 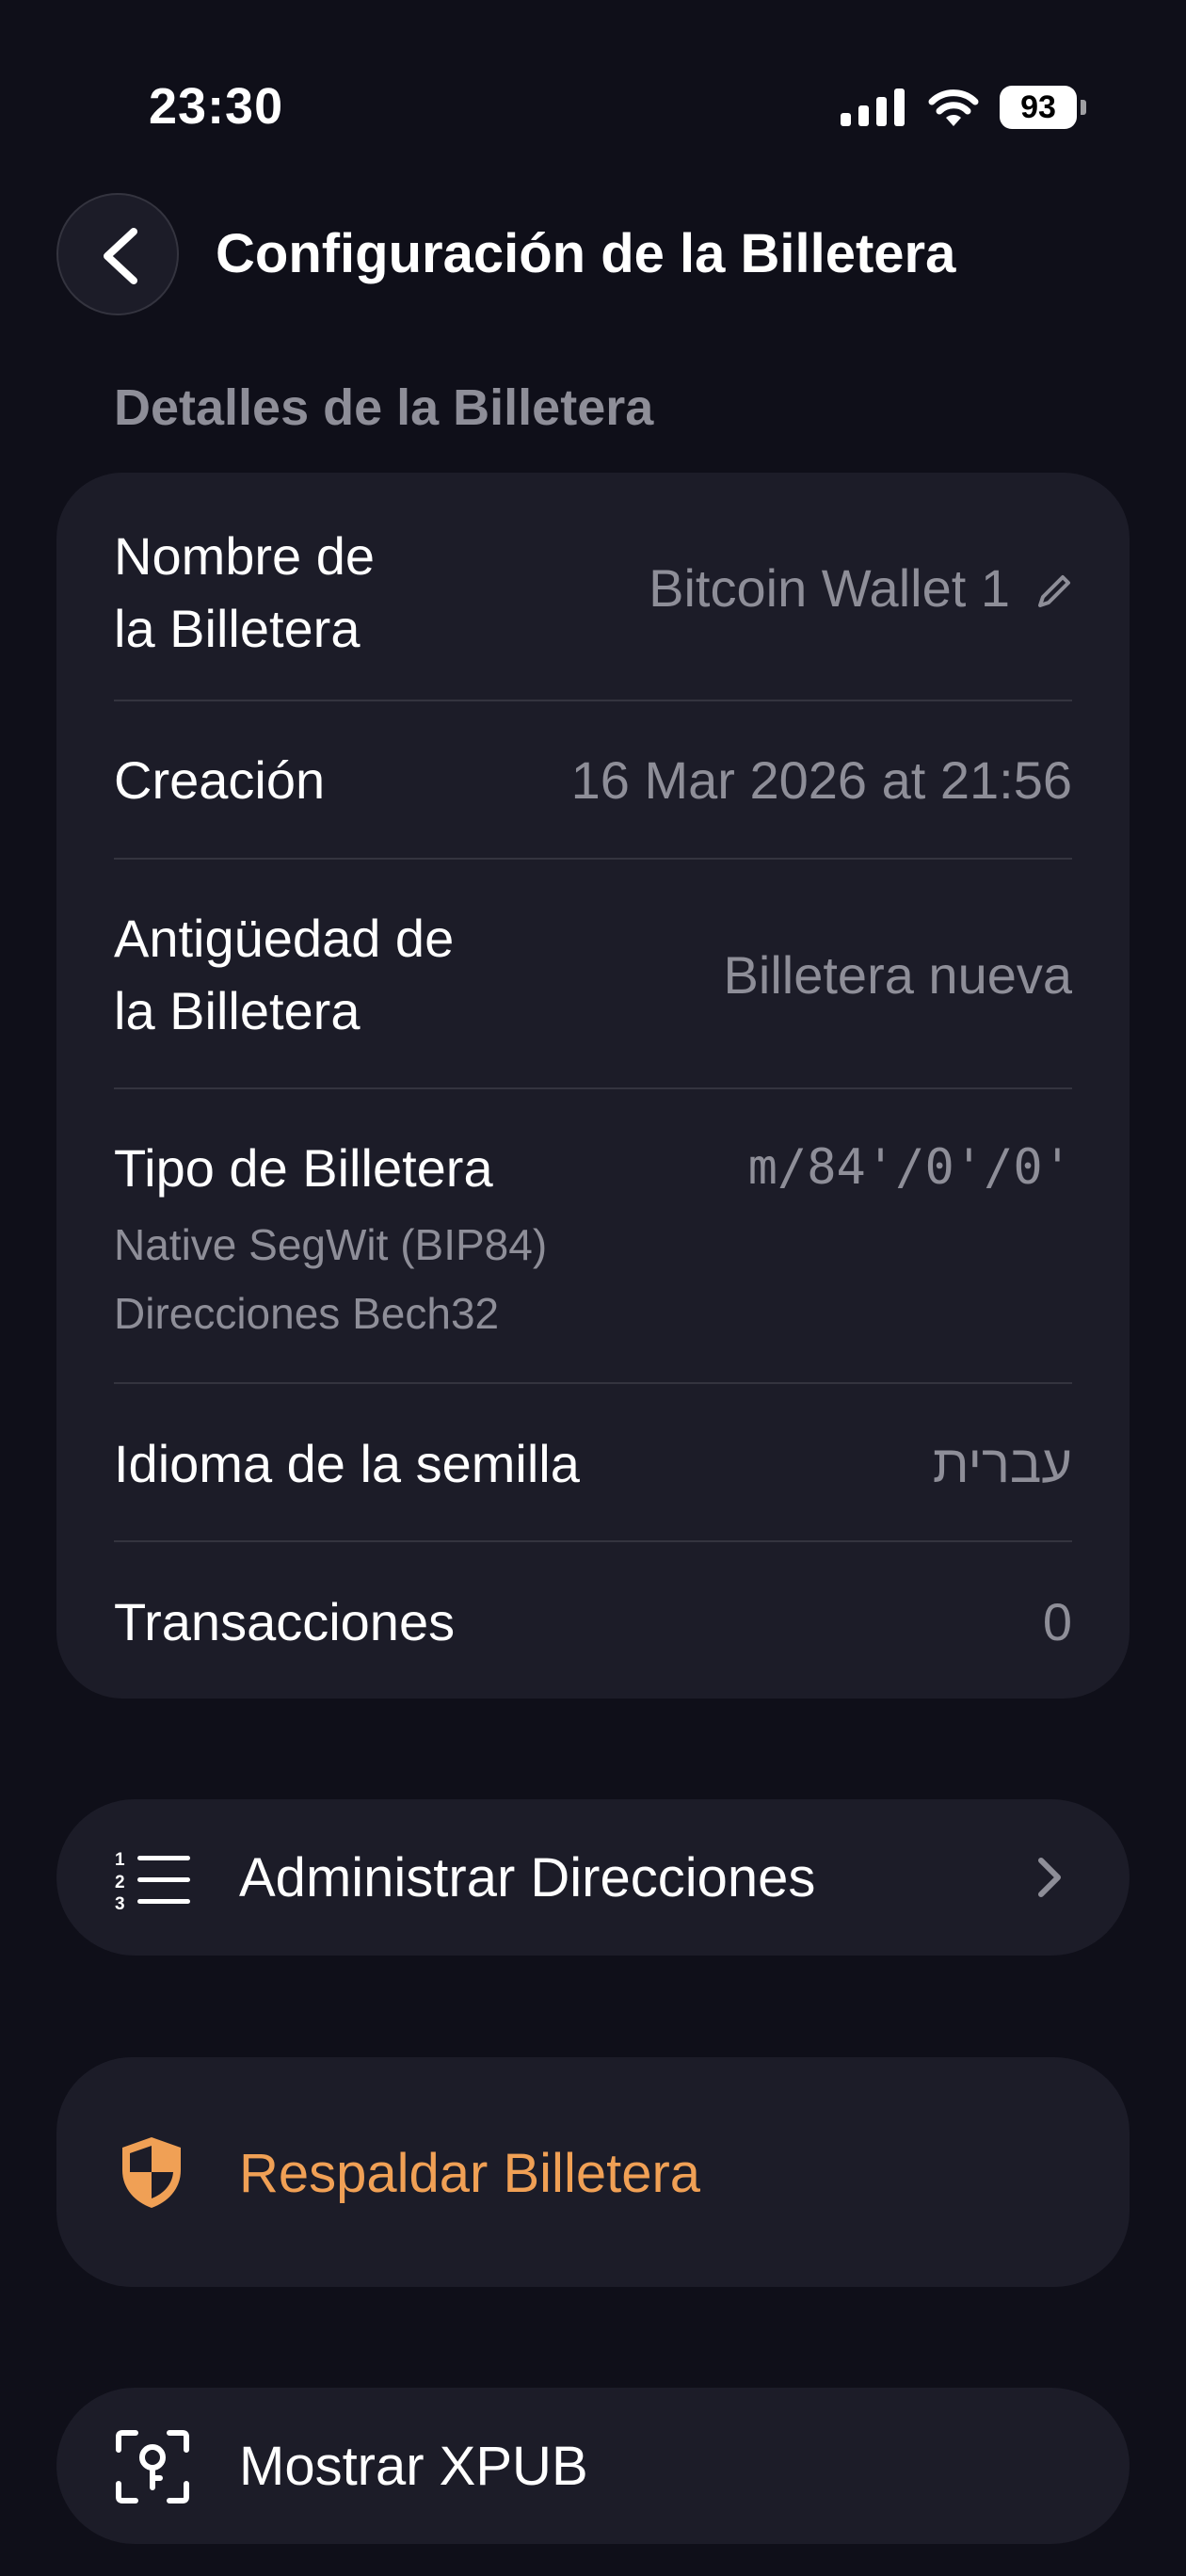 I want to click on derivation-path-value: m/84'/0'/0', so click(x=909, y=1167).